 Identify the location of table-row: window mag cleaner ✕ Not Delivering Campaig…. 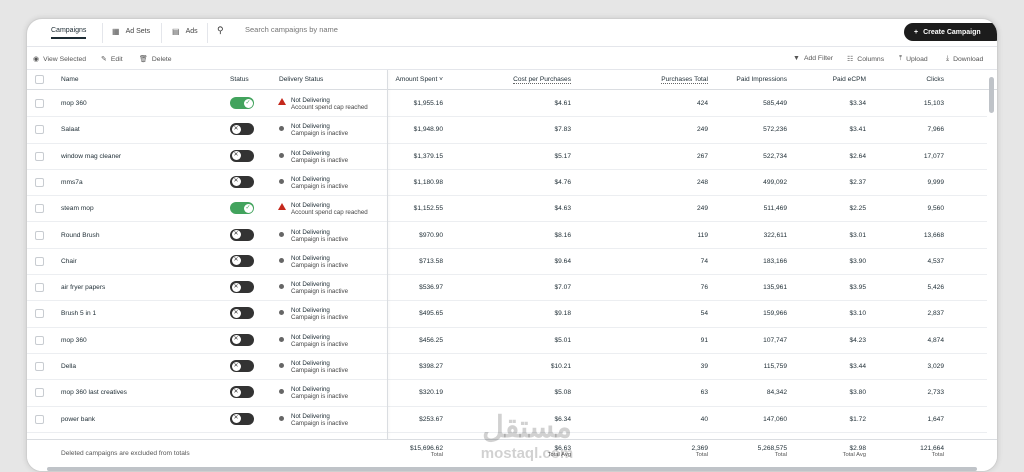
(507, 157).